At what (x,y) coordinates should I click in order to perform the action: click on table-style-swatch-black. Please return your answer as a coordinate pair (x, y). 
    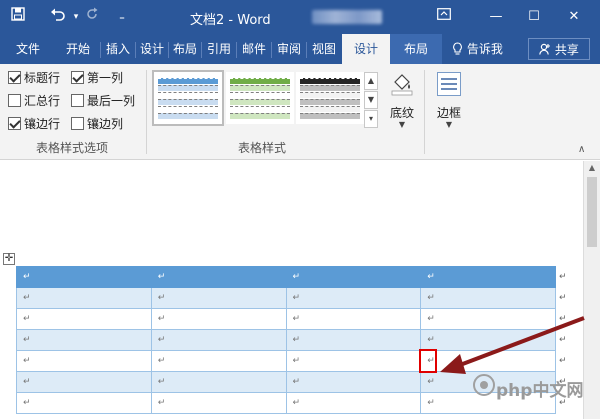
    Looking at the image, I should click on (330, 98).